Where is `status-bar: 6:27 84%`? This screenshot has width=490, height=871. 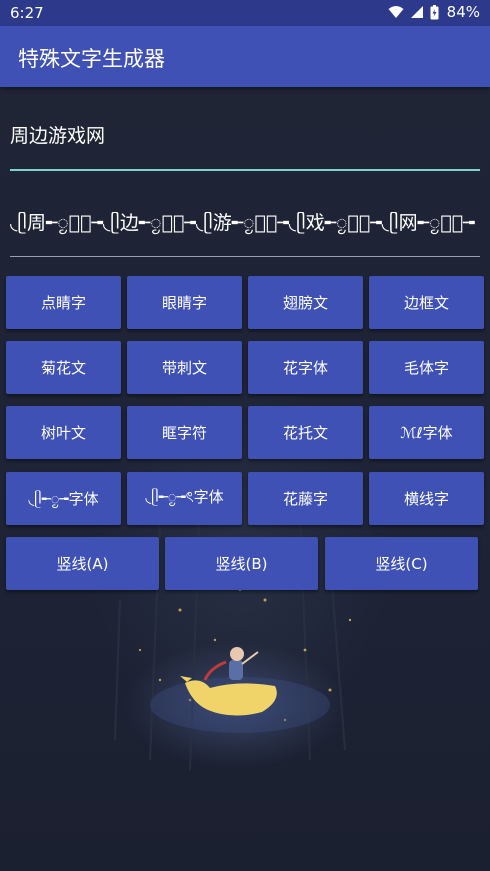 status-bar: 6:27 84% is located at coordinates (245, 13).